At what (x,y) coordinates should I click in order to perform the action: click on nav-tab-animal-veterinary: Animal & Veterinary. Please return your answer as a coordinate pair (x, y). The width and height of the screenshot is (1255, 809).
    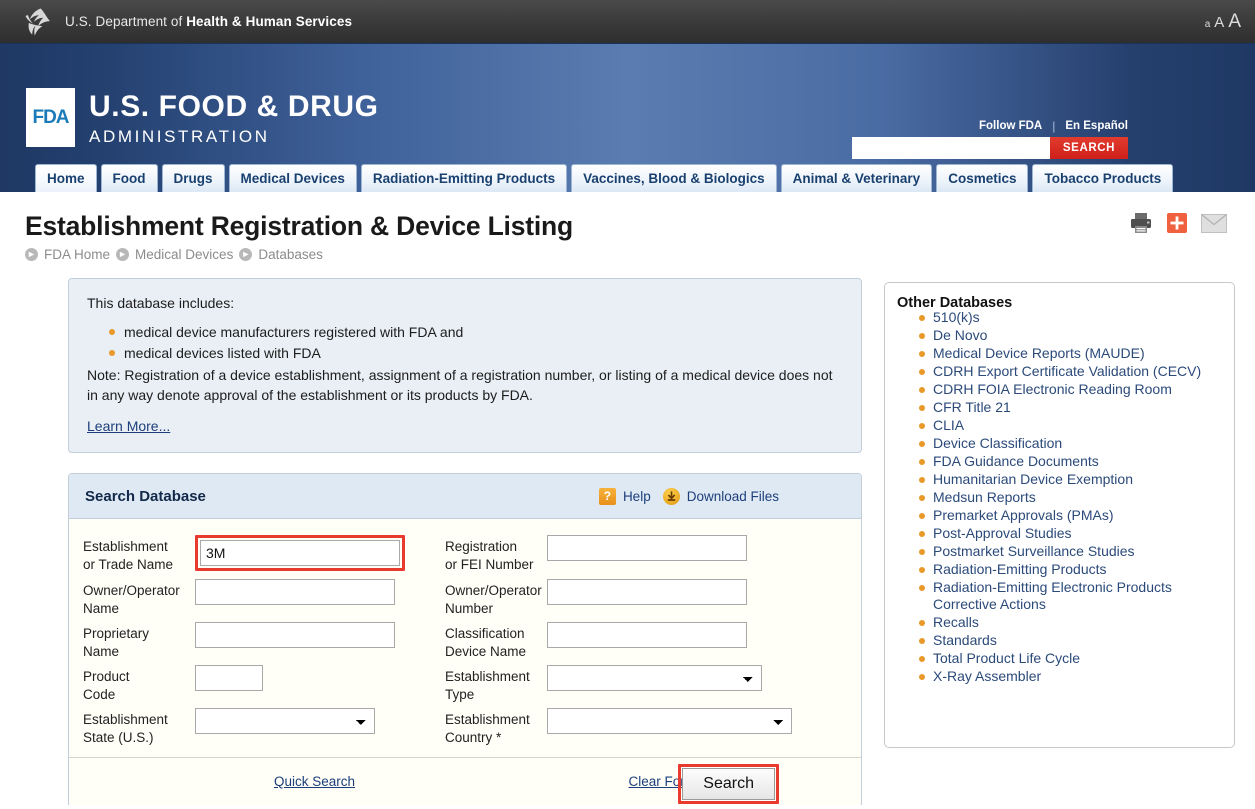
    Looking at the image, I should click on (856, 178).